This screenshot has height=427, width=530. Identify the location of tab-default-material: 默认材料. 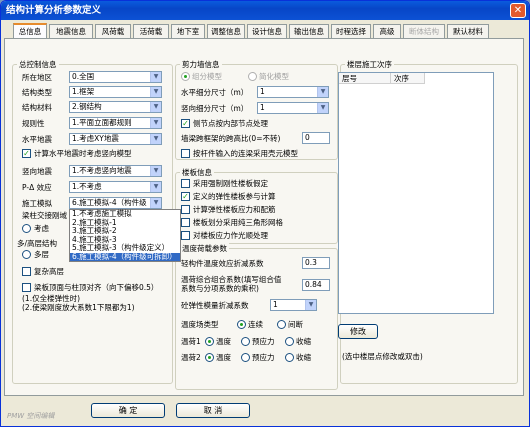
(468, 31).